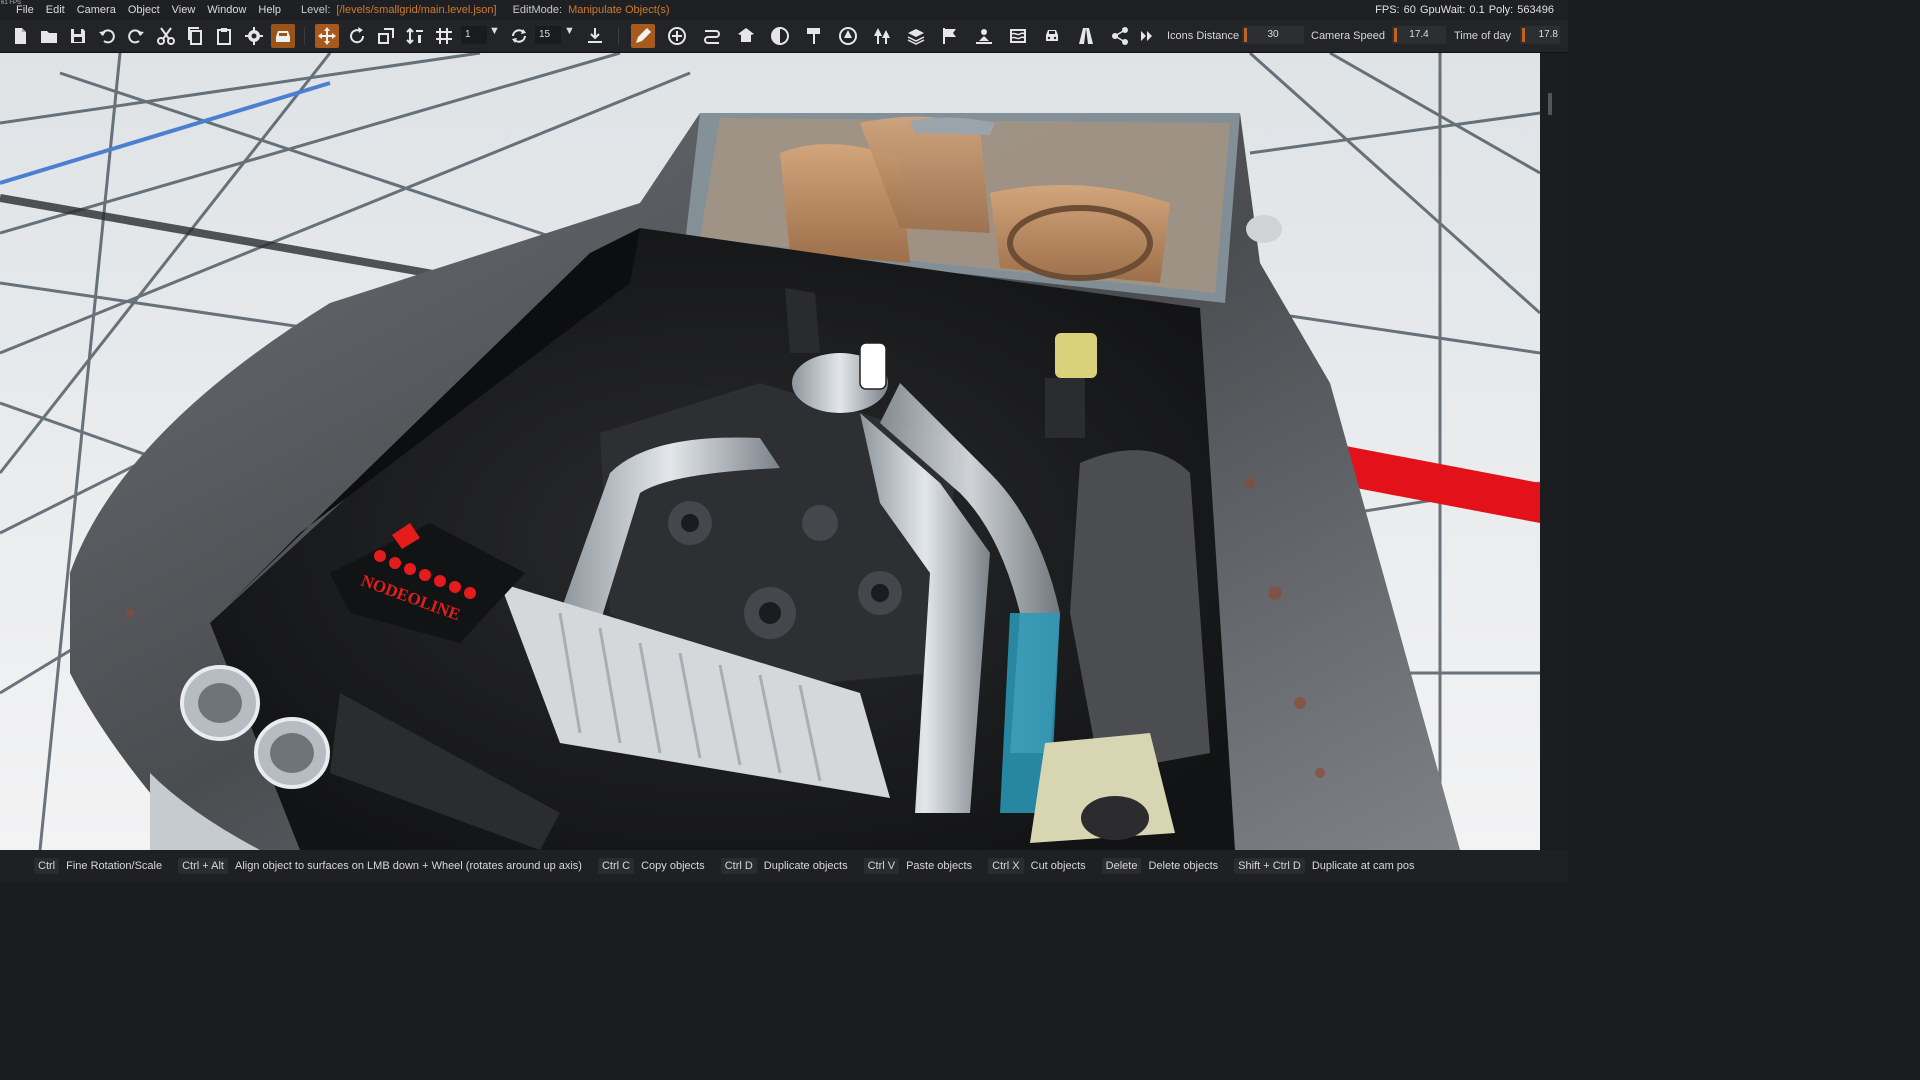  I want to click on hint-fine-rotation: Ctrl Fine Rotation/Scale, so click(98, 866).